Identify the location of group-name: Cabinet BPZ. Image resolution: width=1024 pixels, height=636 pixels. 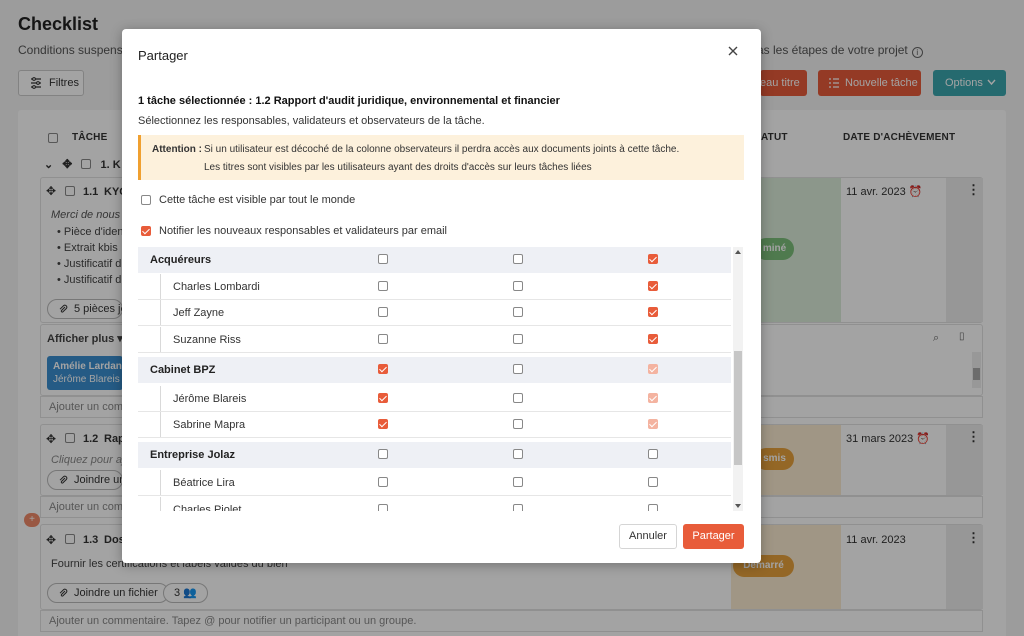
(183, 370).